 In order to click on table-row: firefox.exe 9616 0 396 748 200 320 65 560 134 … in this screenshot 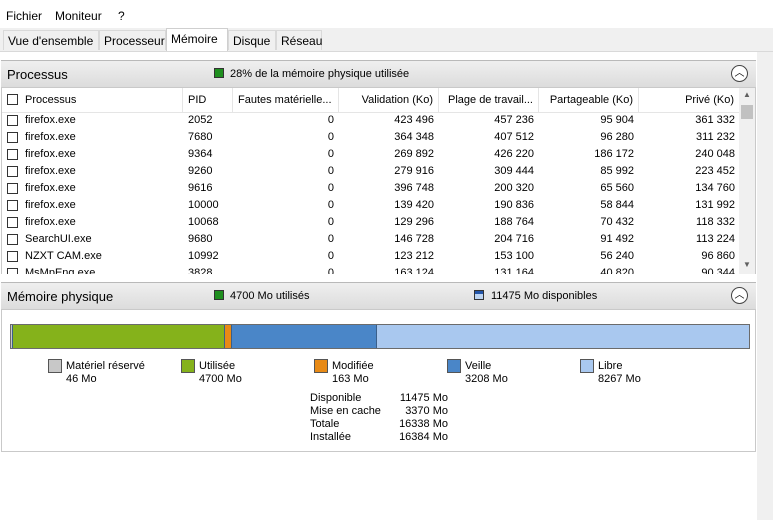, I will do `click(371, 188)`.